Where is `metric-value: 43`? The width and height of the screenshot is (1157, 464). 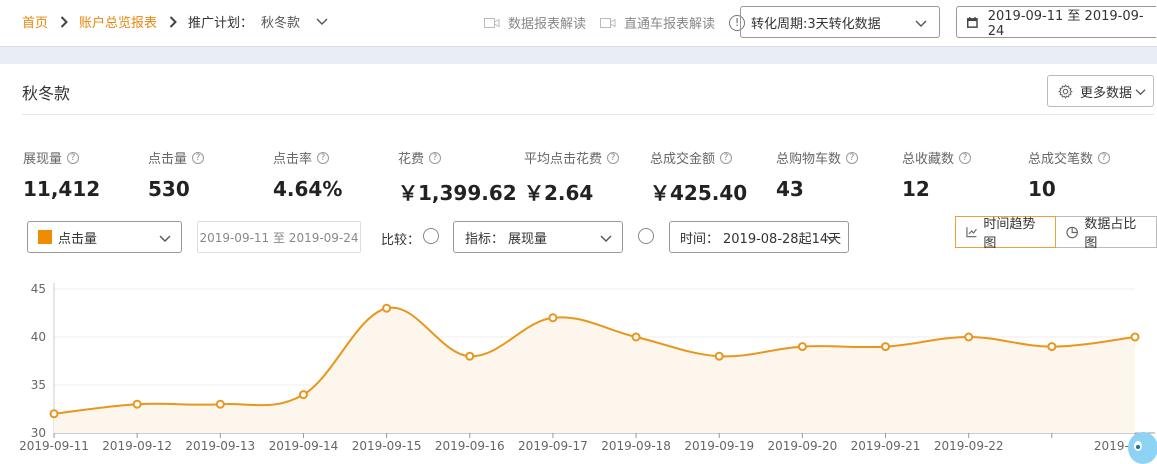
metric-value: 43 is located at coordinates (790, 189).